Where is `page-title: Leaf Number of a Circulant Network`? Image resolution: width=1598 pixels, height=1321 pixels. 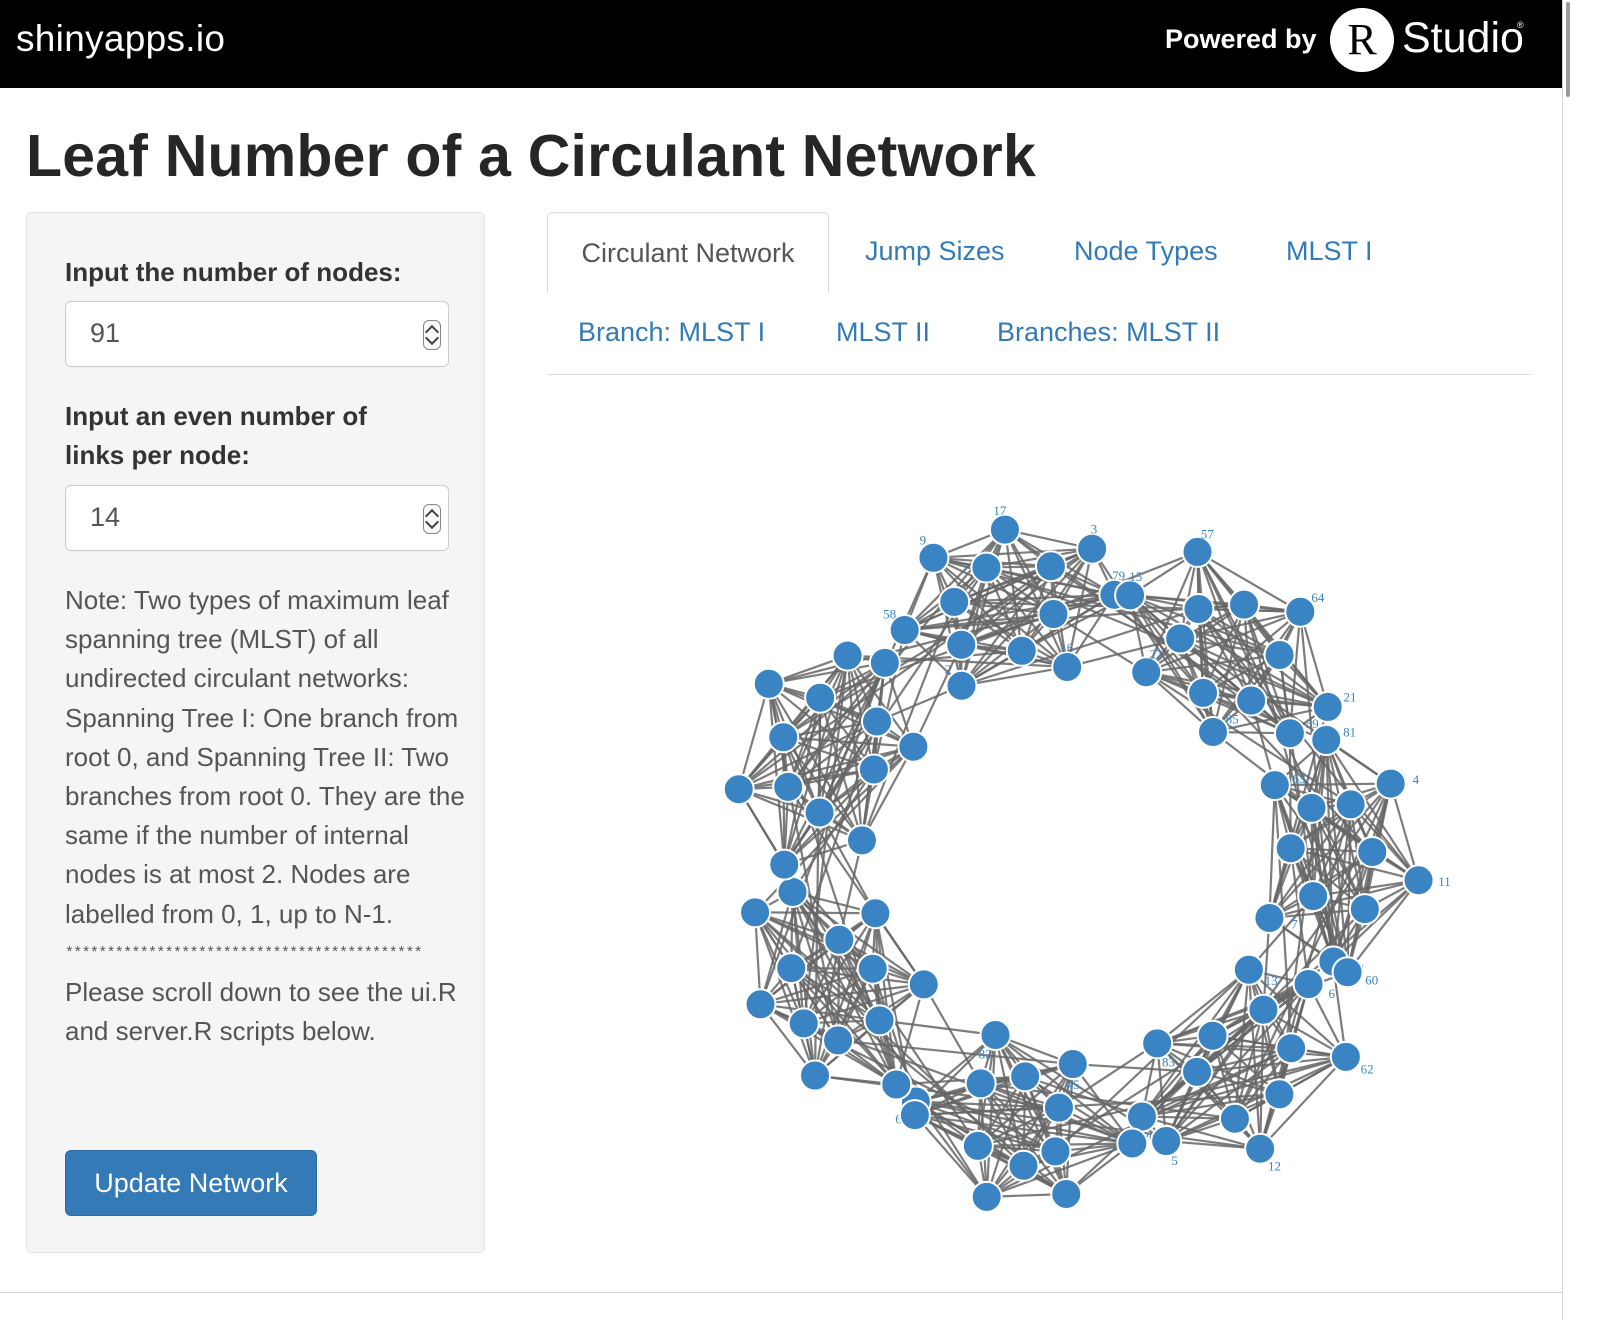 page-title: Leaf Number of a Circulant Network is located at coordinates (531, 156).